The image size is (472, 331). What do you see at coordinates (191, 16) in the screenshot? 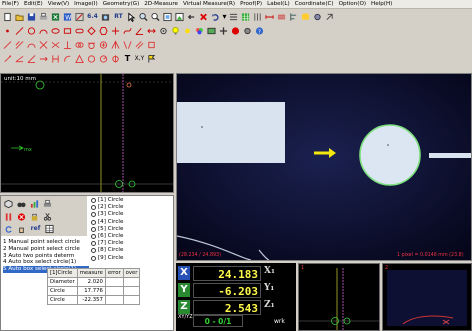
I see `back-arrow-icon` at bounding box center [191, 16].